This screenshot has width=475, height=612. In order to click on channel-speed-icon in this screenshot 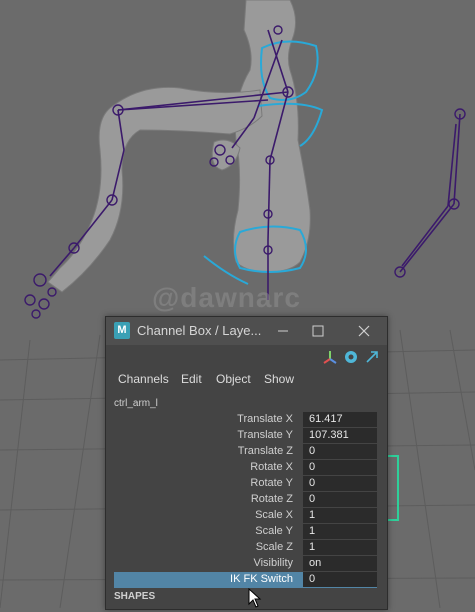, I will do `click(351, 357)`.